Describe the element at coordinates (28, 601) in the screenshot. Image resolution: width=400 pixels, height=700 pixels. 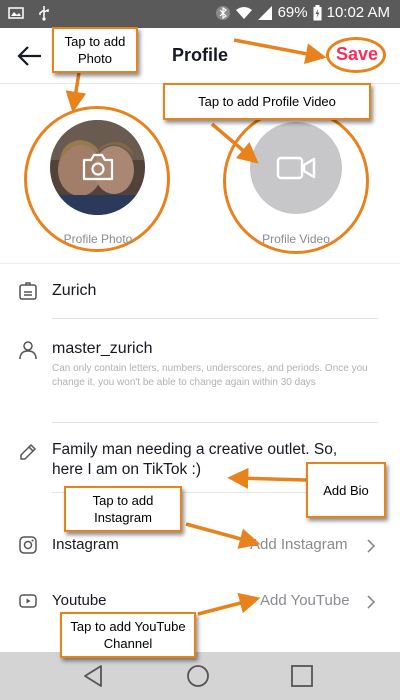
I see `youtube-icon` at that location.